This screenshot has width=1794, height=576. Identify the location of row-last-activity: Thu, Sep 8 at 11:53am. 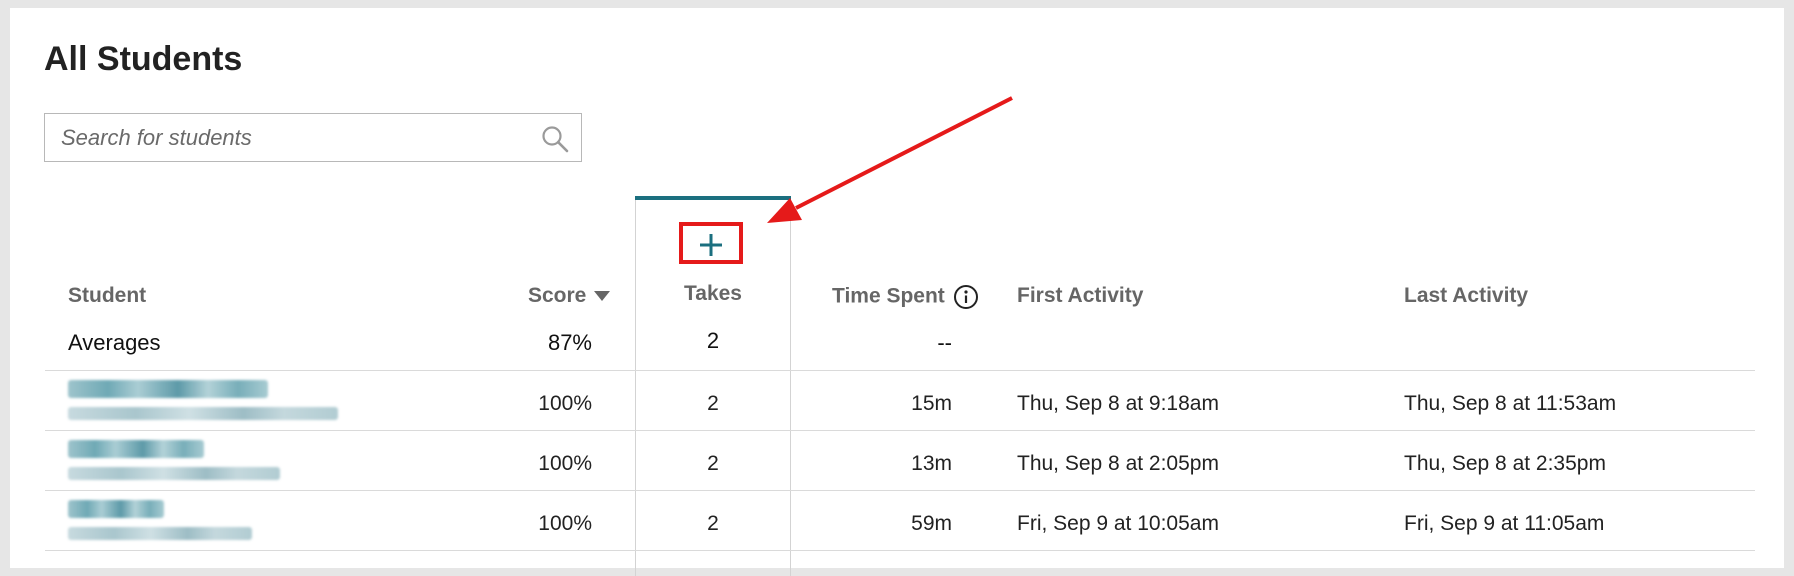
(1510, 403).